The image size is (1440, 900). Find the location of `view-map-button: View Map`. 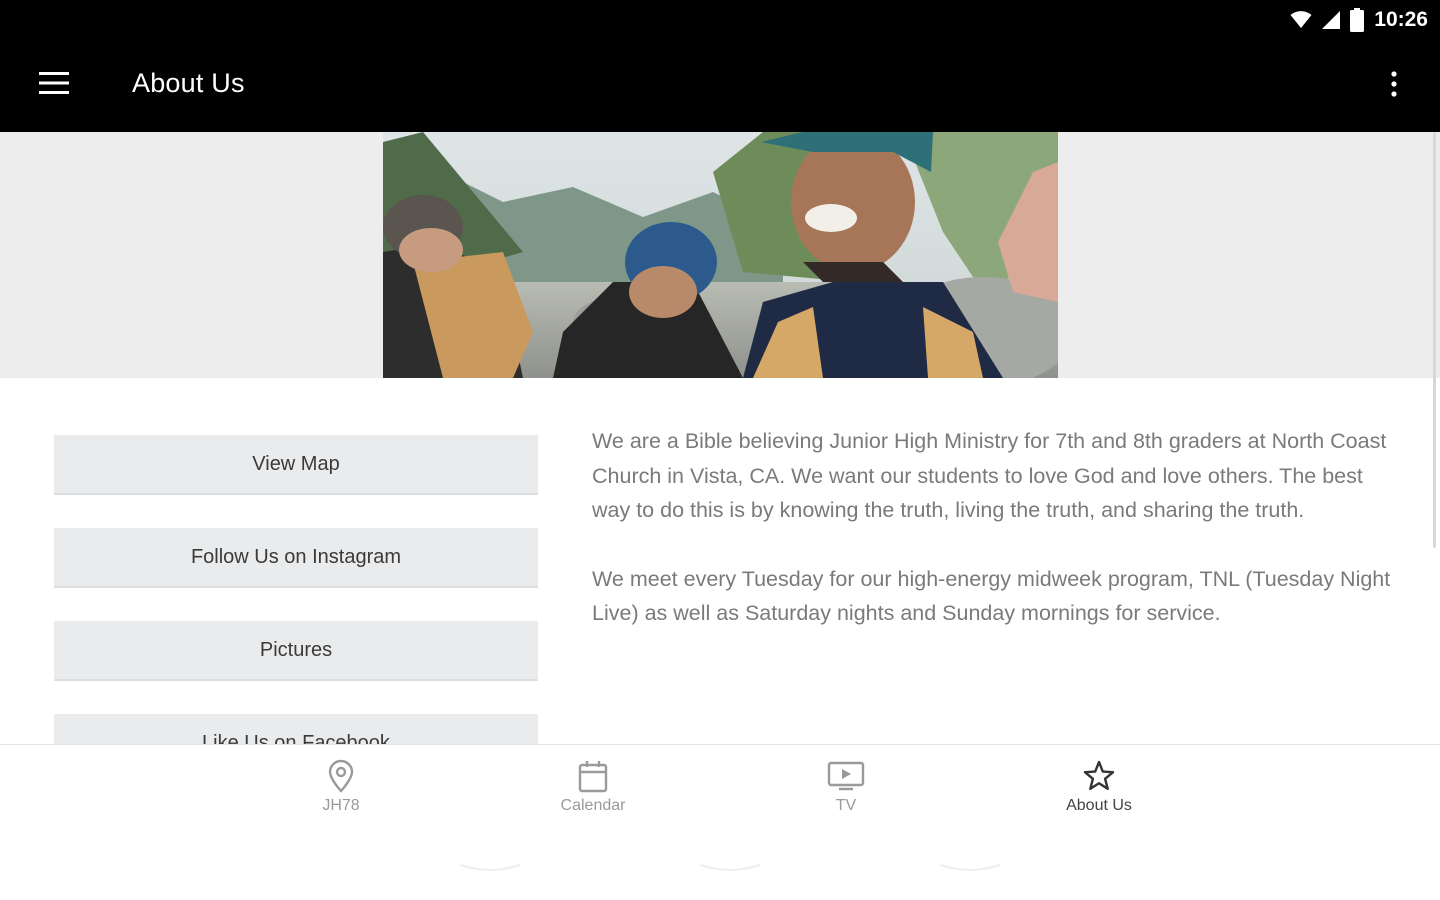

view-map-button: View Map is located at coordinates (296, 465).